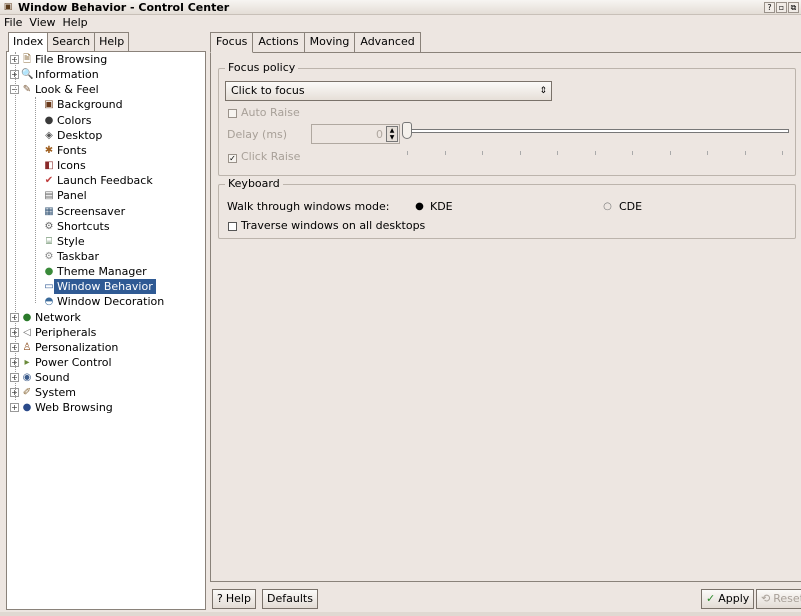 The width and height of the screenshot is (801, 616). Describe the element at coordinates (14, 408) in the screenshot. I see `tree-expander-icon: +` at that location.